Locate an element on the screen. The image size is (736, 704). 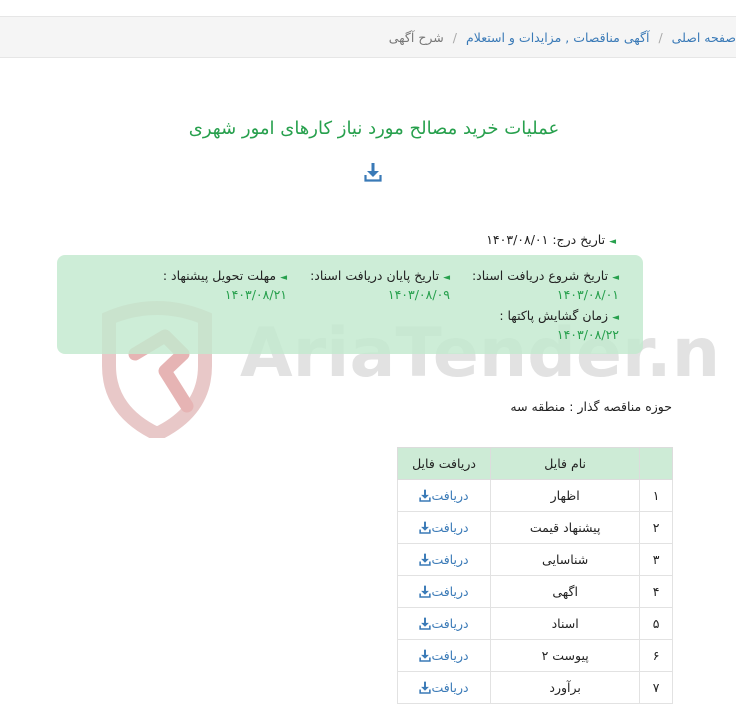
row-index: ۷ is located at coordinates (656, 687).